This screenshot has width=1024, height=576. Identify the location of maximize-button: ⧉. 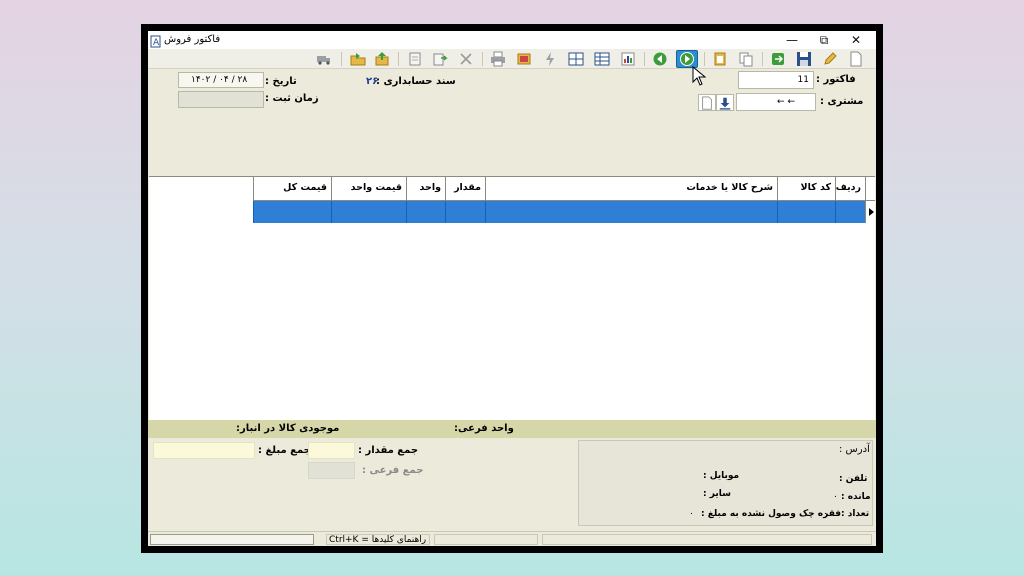
(824, 40).